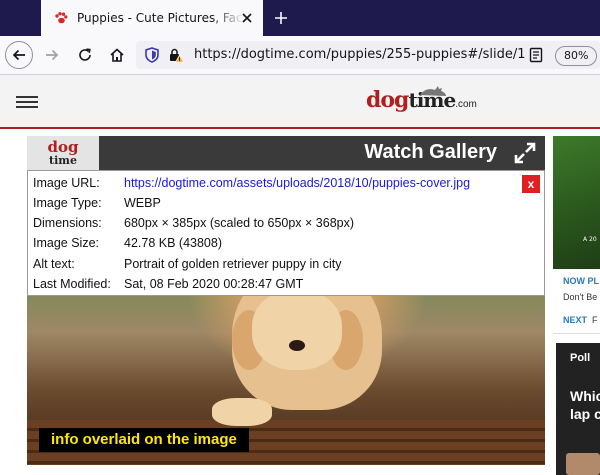 The height and width of the screenshot is (475, 600). What do you see at coordinates (300, 128) in the screenshot?
I see `header-divider` at bounding box center [300, 128].